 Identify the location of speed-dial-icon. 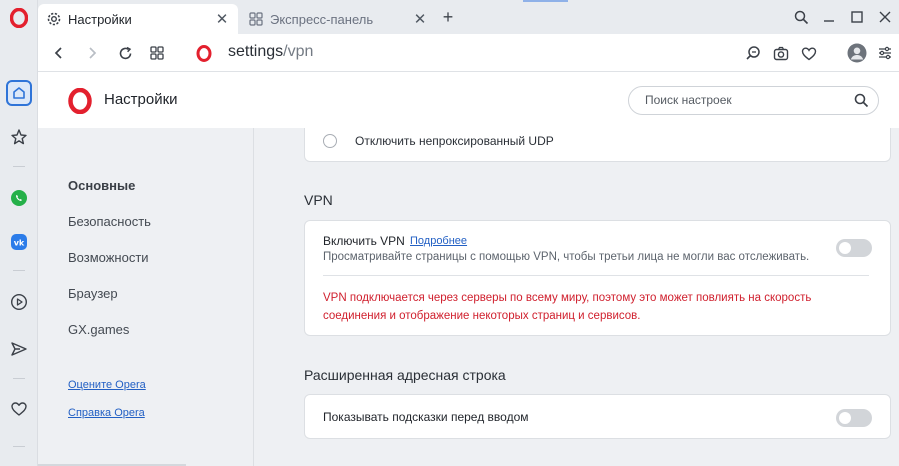
(256, 19).